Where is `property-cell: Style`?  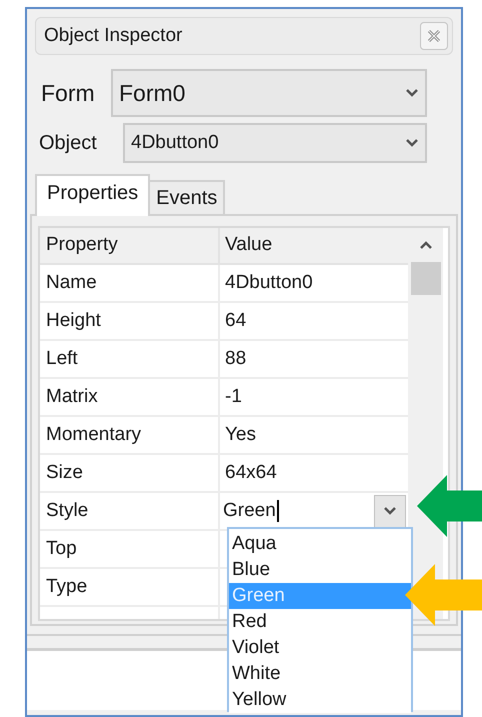
property-cell: Style is located at coordinates (130, 511).